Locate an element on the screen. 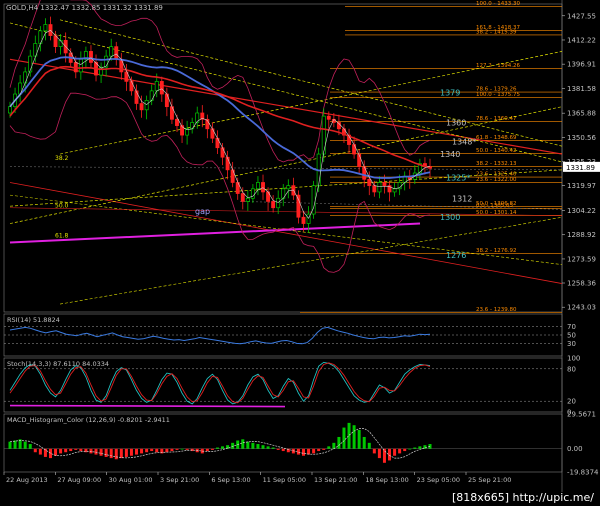 This screenshot has width=600, height=506. stoch-title: Stoch(14,3,3) 87.6110 84.0334 is located at coordinates (58, 364).